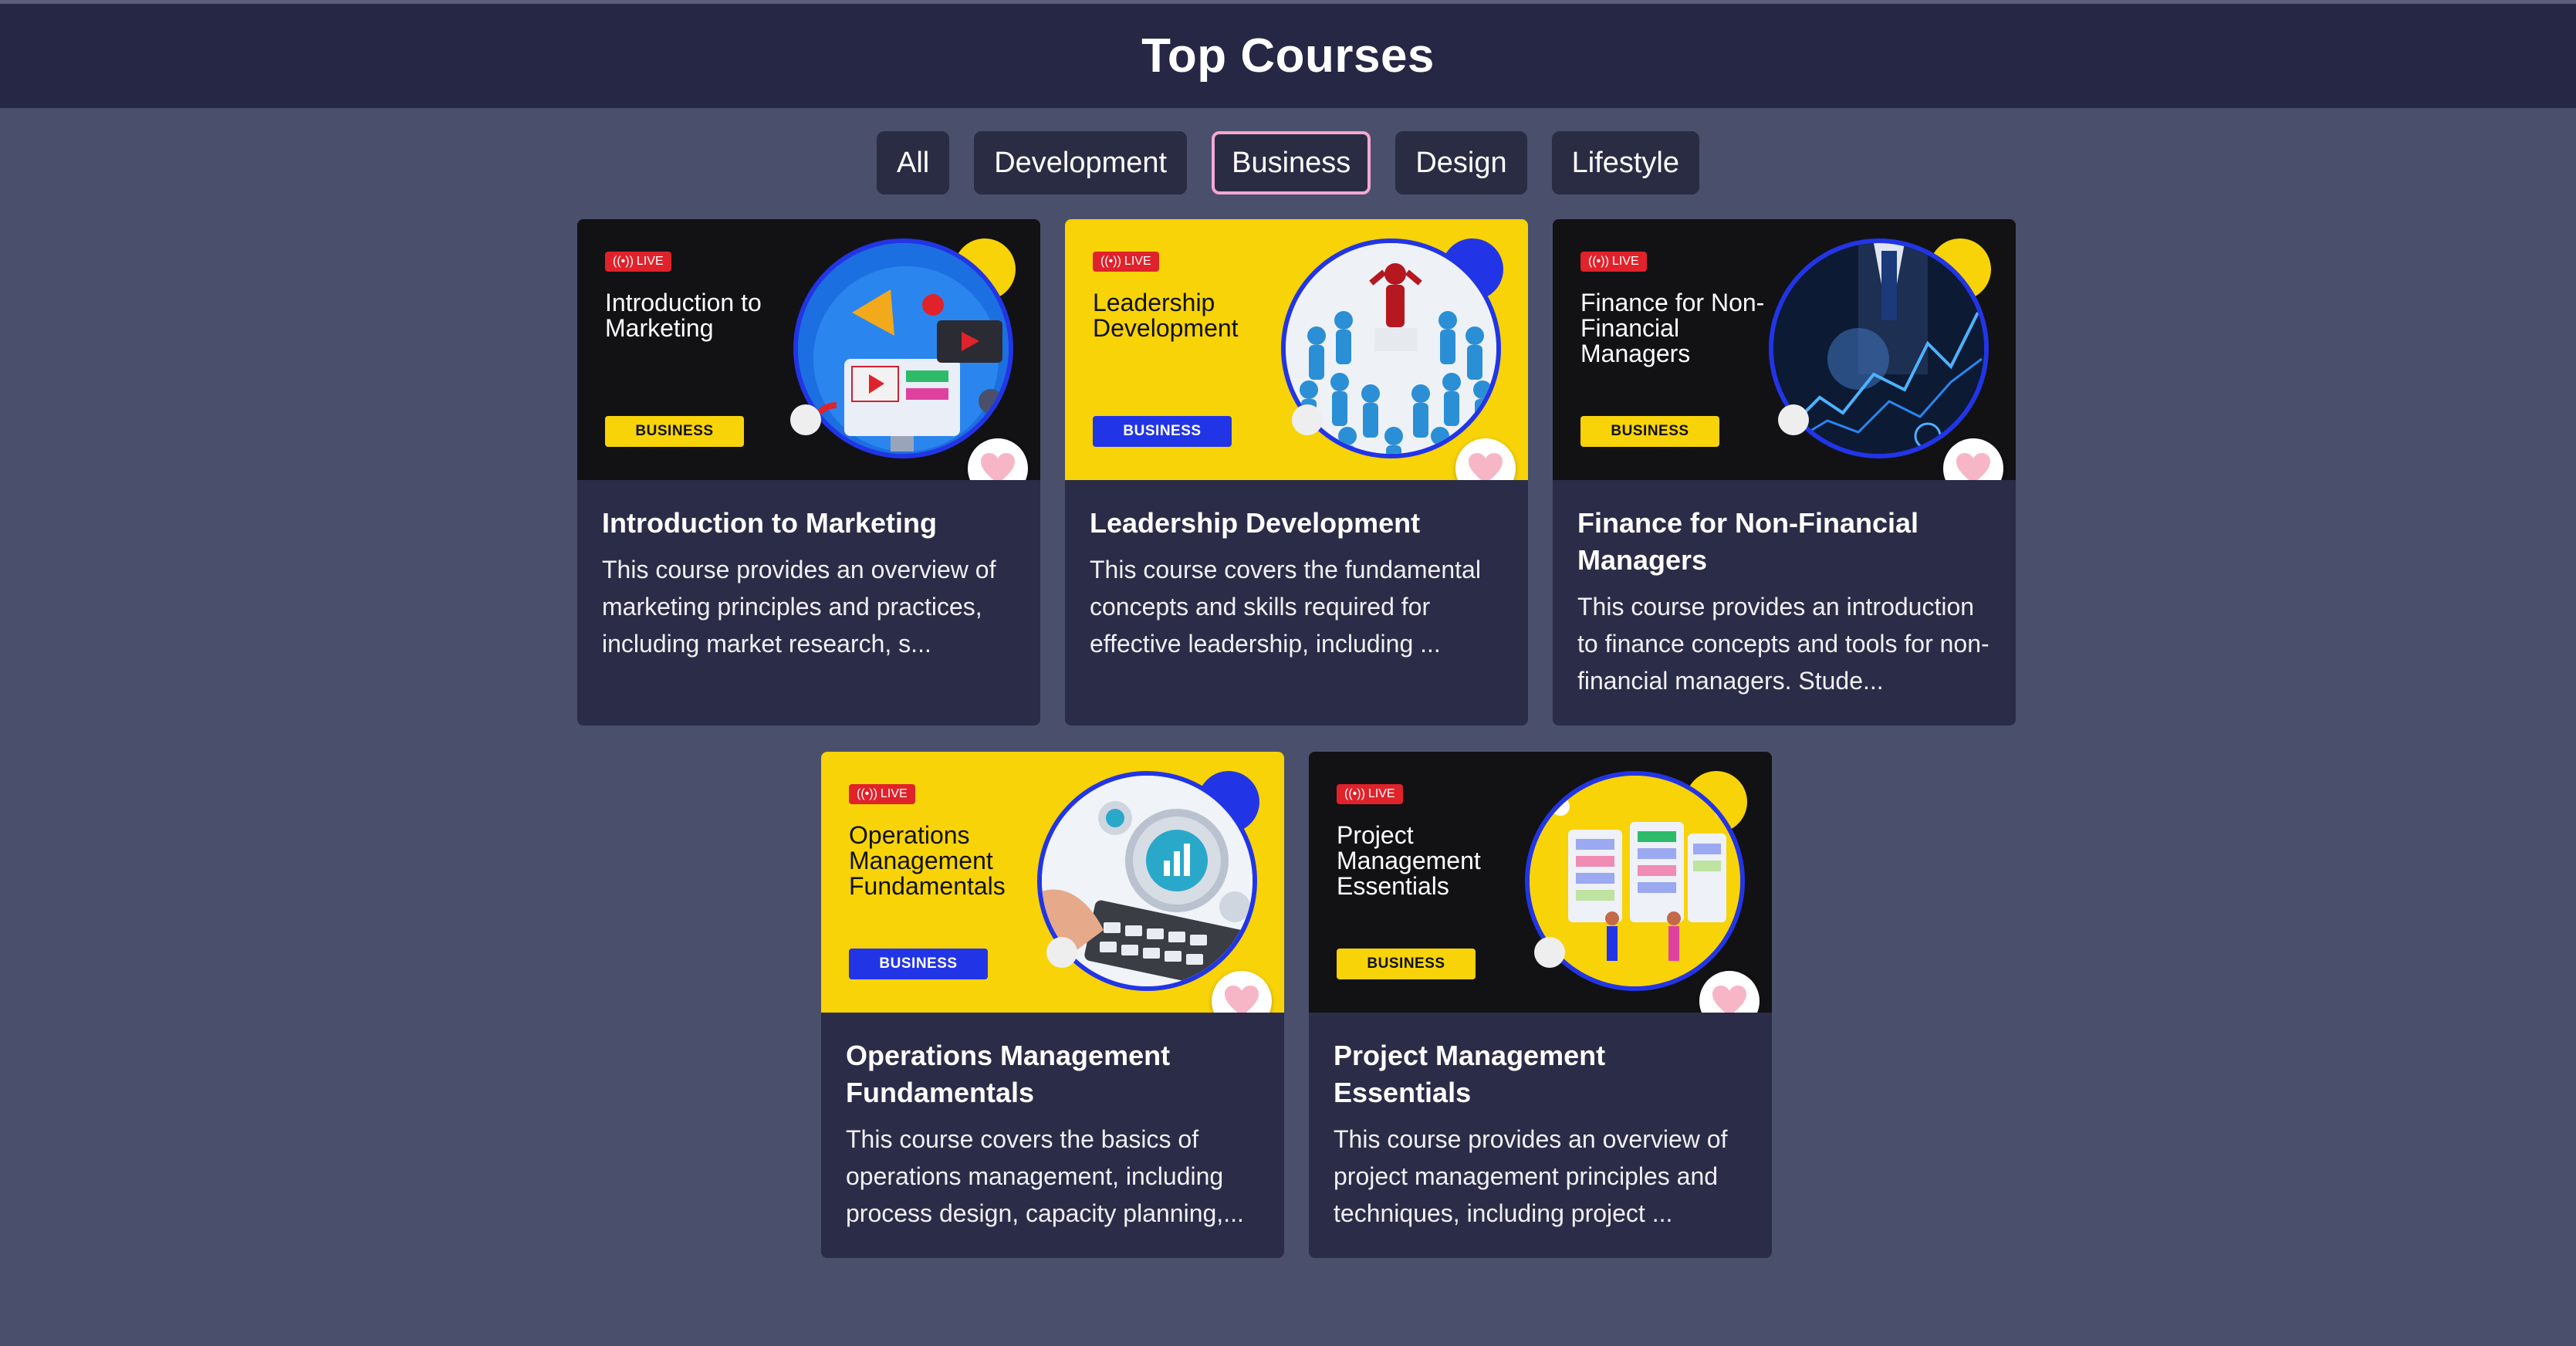 This screenshot has height=1346, width=2576. What do you see at coordinates (1291, 162) in the screenshot?
I see `filter-business-button: Business` at bounding box center [1291, 162].